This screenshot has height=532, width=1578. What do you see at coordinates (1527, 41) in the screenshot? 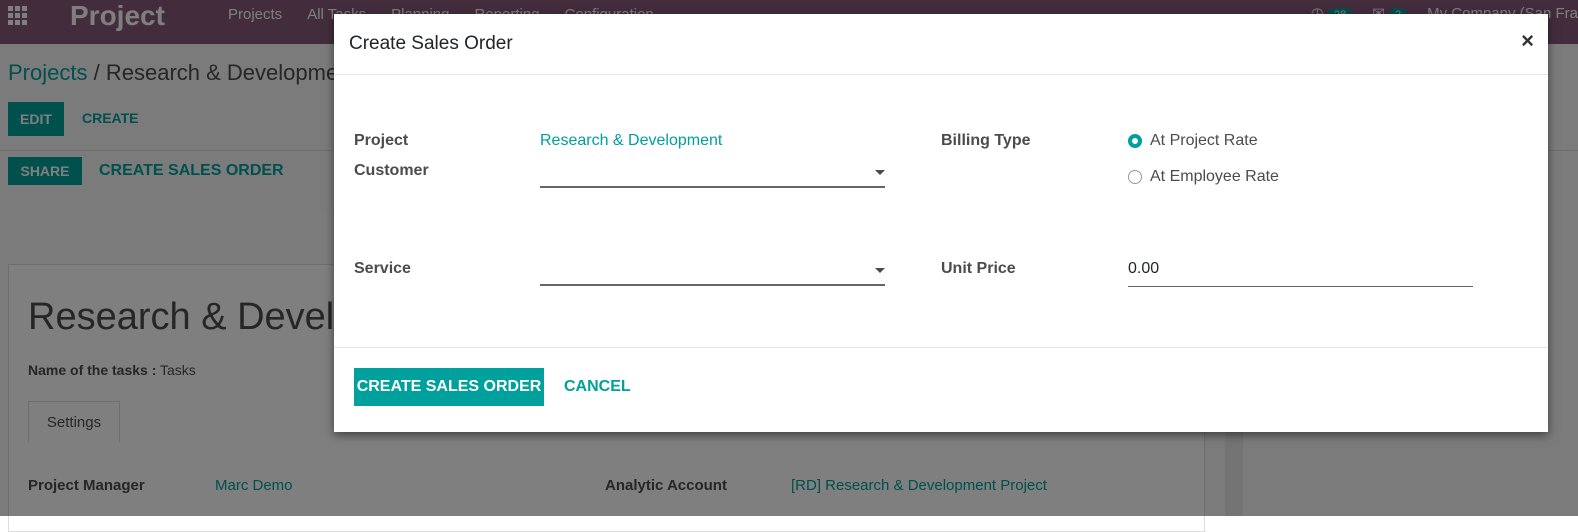
I see `close-icon: ×` at bounding box center [1527, 41].